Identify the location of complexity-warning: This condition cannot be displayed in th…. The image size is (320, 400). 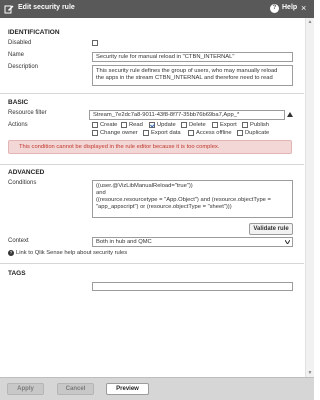
(150, 147).